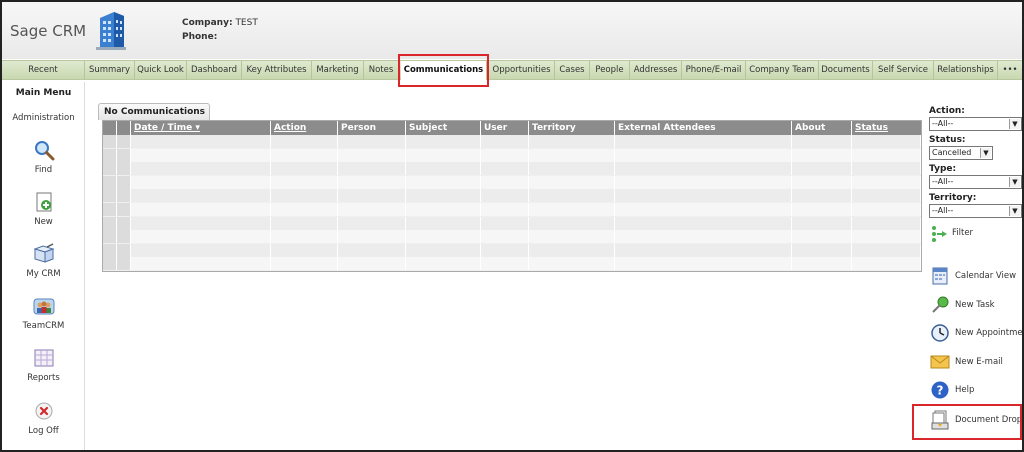  I want to click on tab-recent: Recent, so click(43, 70).